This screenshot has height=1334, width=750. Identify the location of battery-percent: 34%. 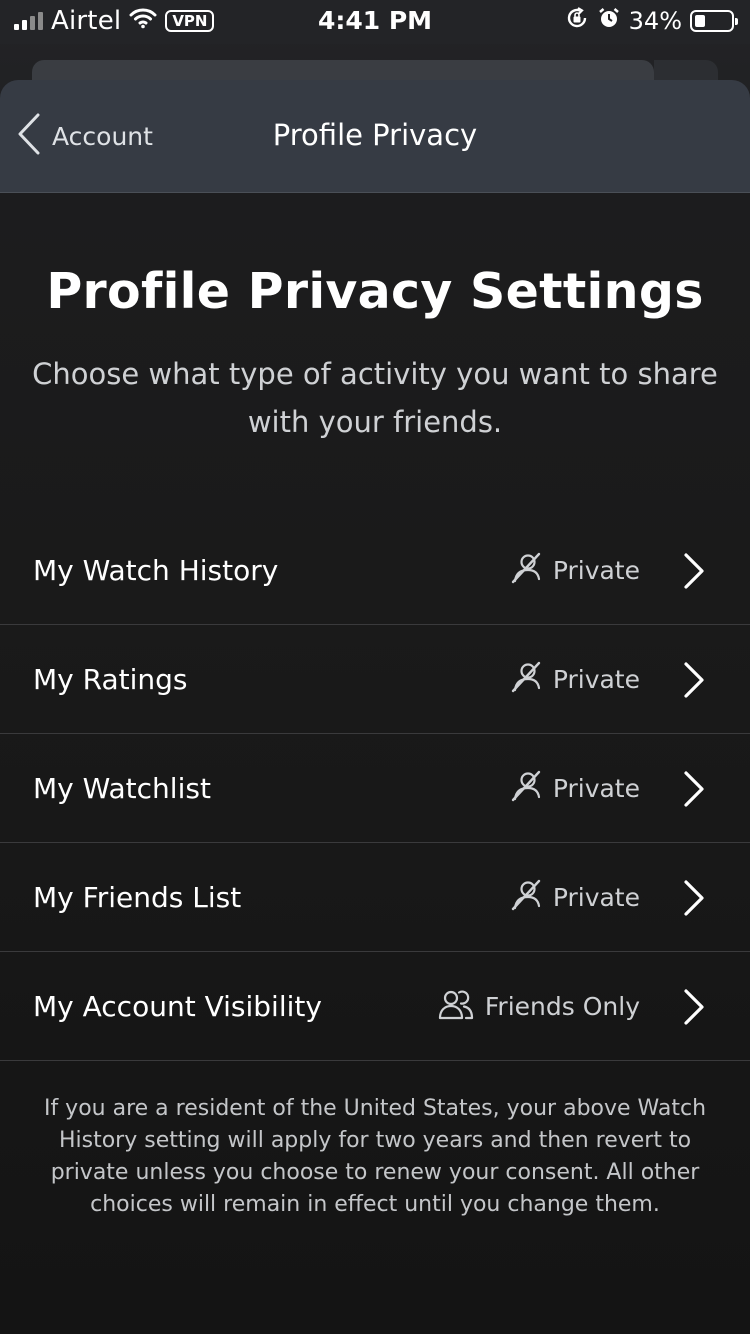
(655, 21).